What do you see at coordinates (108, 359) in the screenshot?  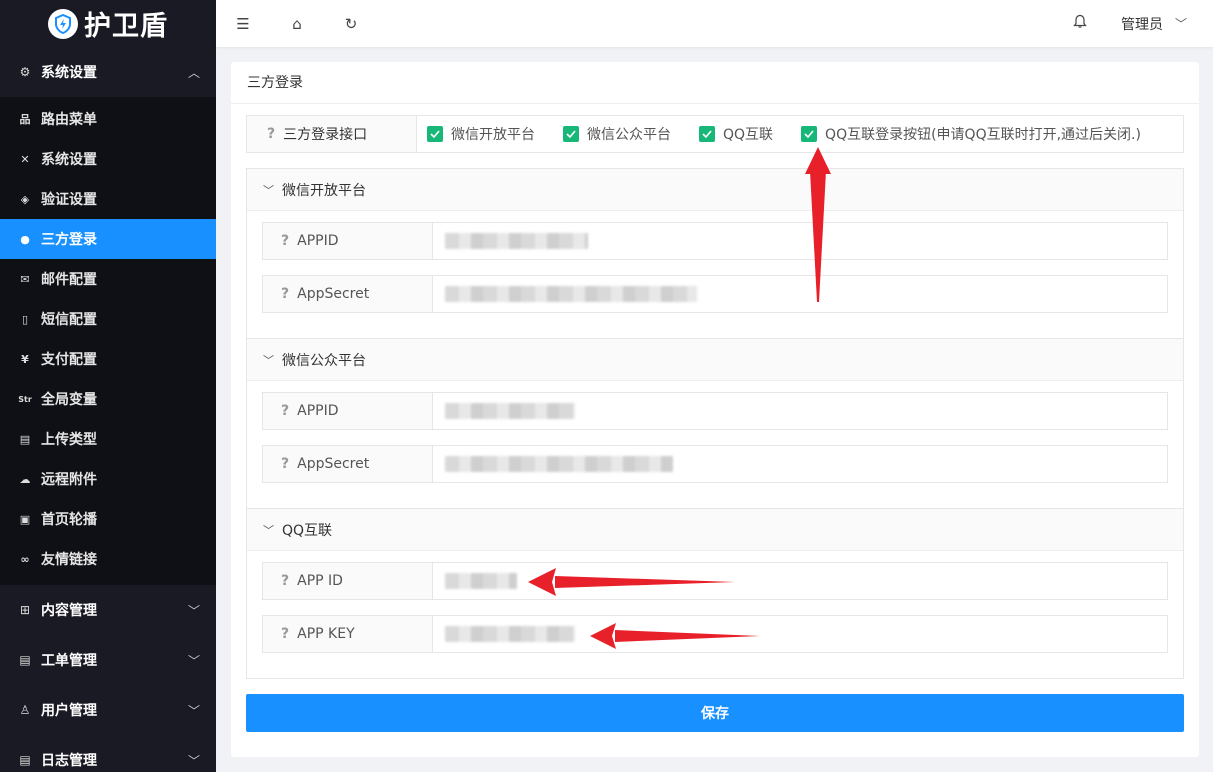 I see `sidebar-item-payment: ¥ 支付配置` at bounding box center [108, 359].